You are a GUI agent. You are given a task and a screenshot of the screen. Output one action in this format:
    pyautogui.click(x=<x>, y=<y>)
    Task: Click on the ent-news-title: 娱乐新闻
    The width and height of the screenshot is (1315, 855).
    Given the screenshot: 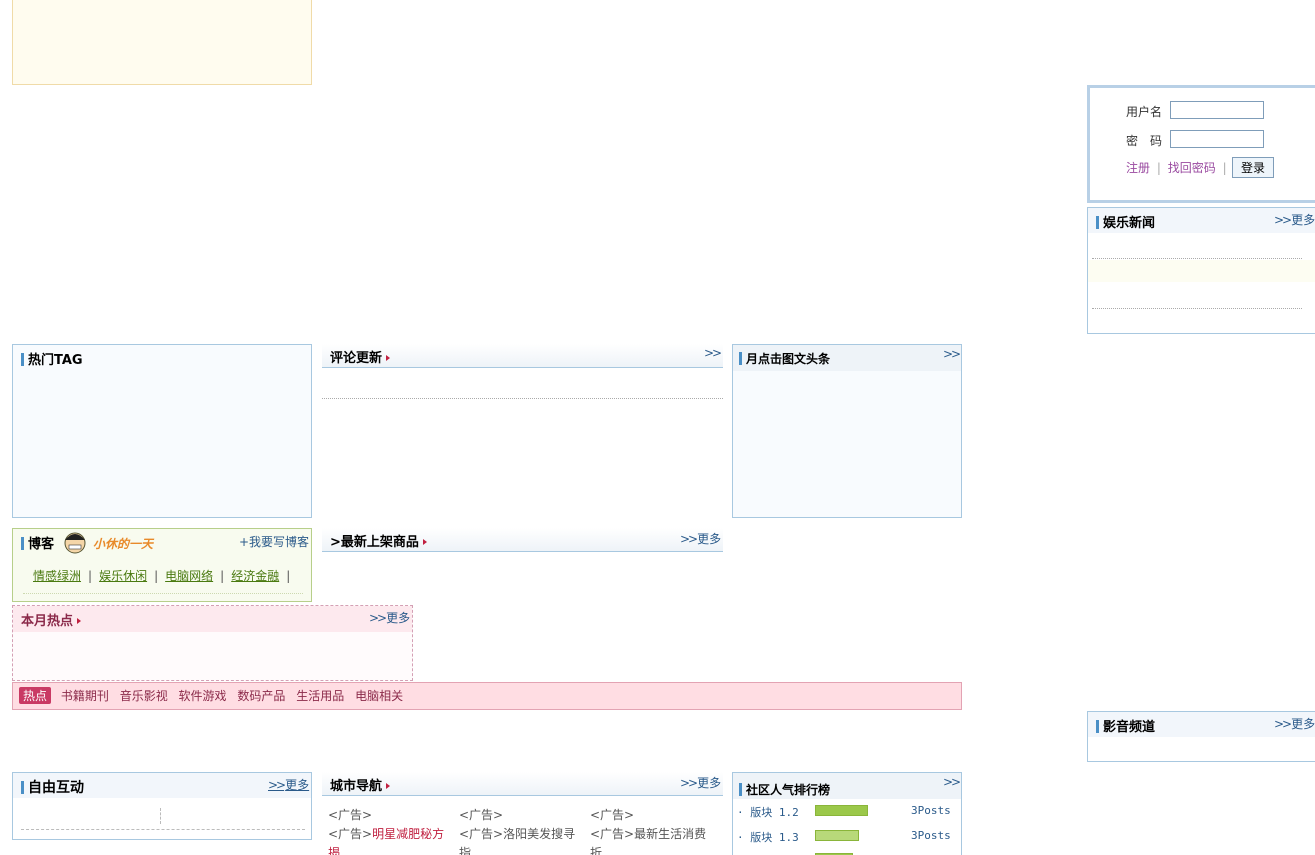 What is the action you would take?
    pyautogui.click(x=1129, y=223)
    